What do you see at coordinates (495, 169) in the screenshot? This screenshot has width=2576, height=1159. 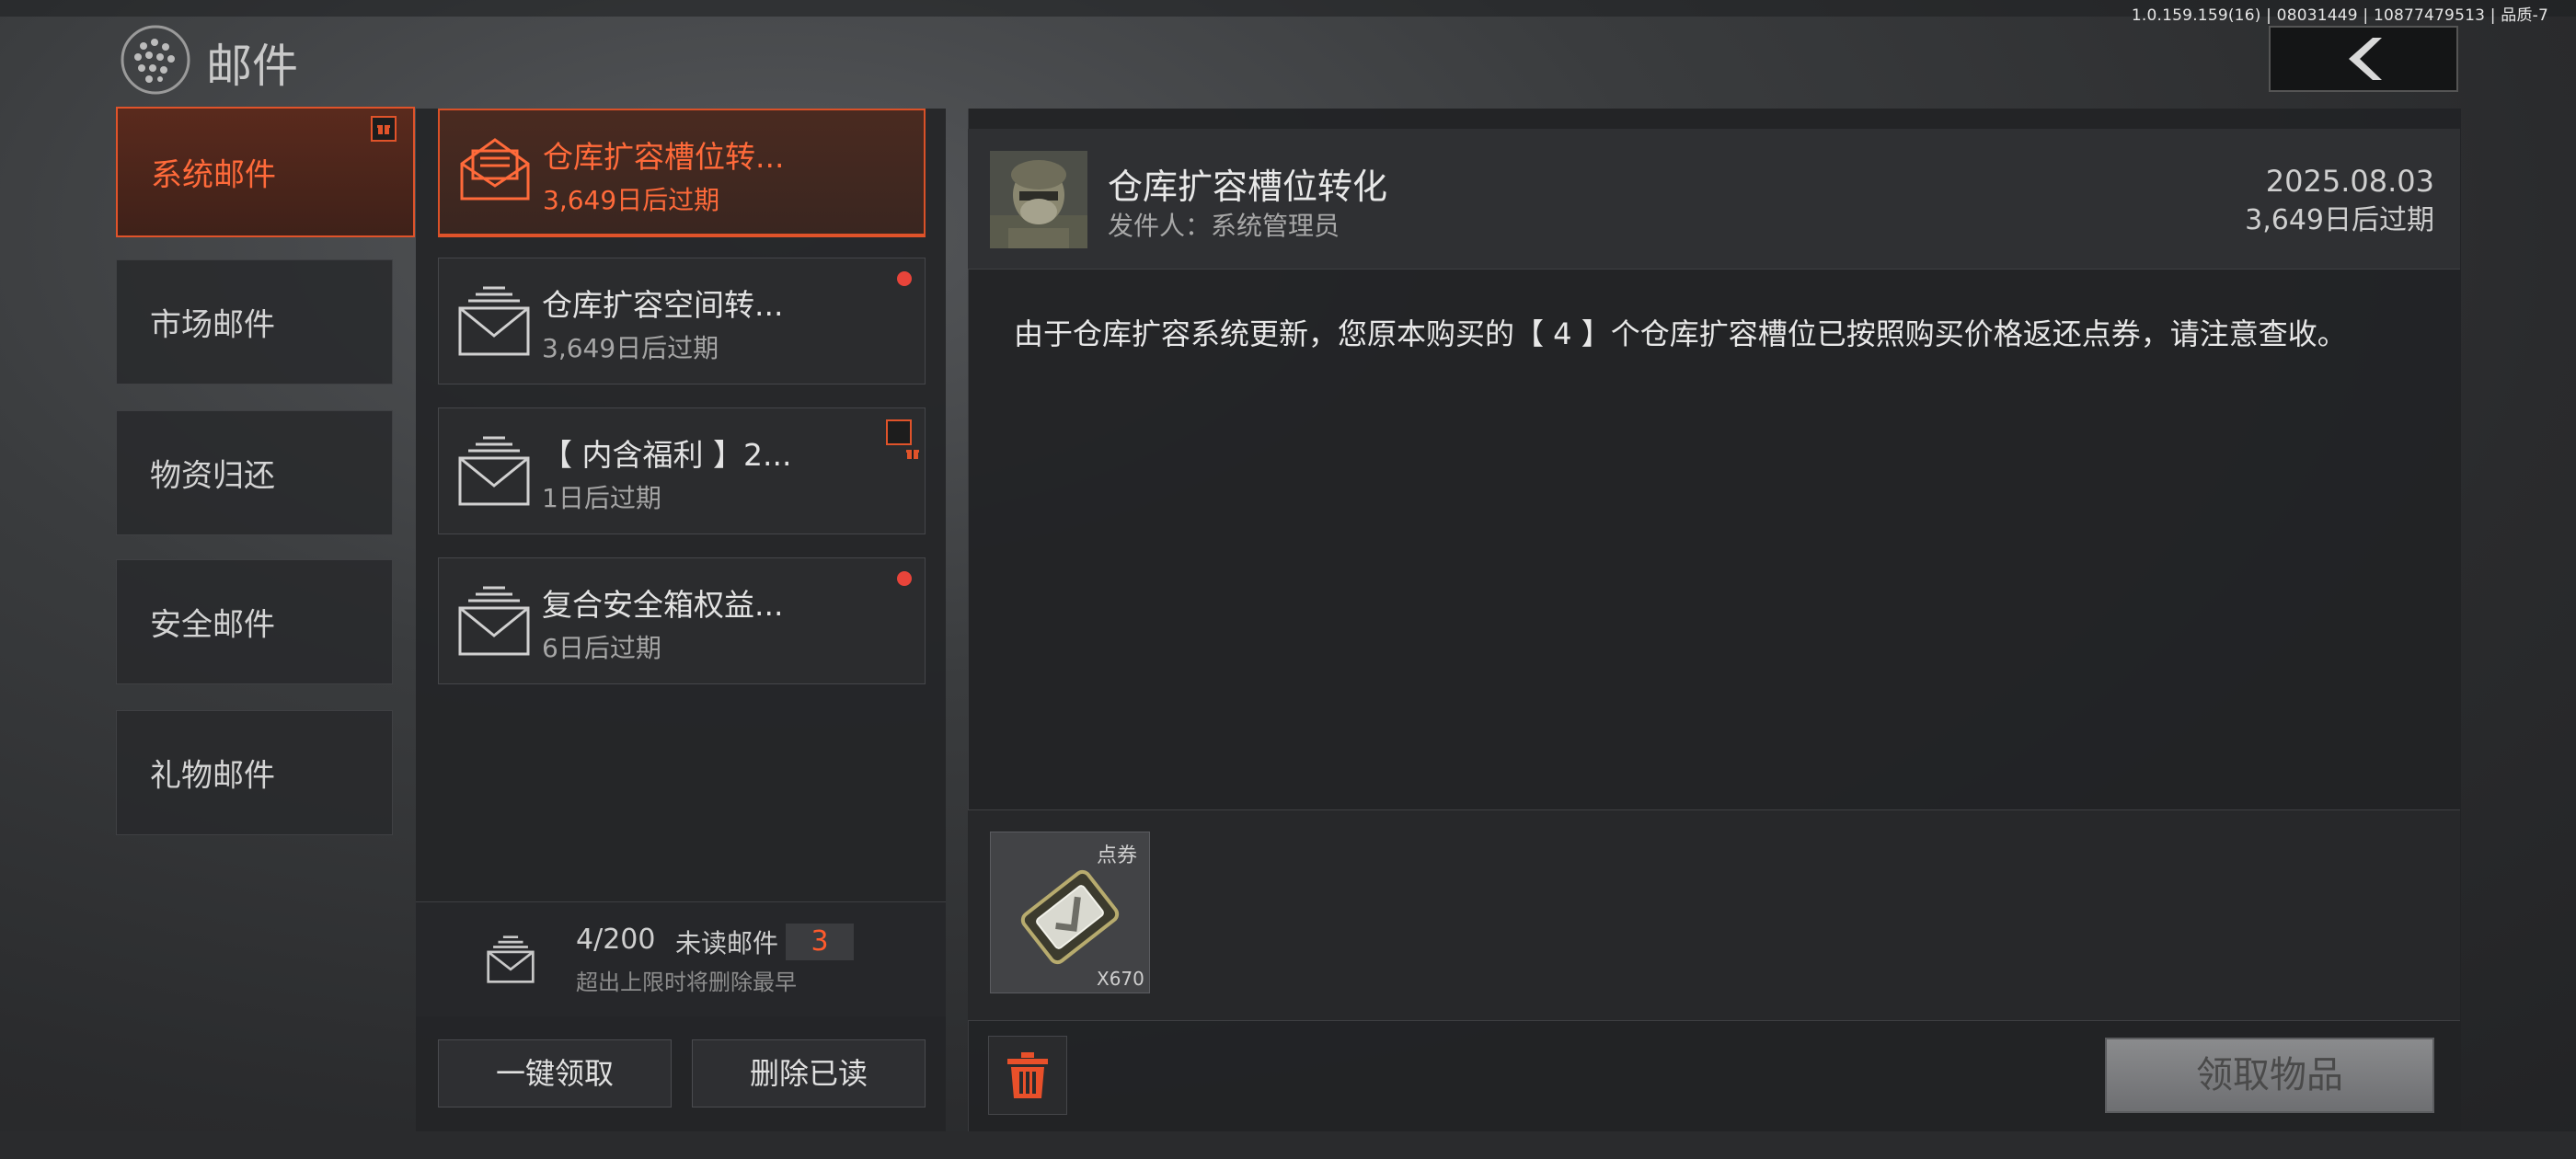 I see `open-envelope-icon` at bounding box center [495, 169].